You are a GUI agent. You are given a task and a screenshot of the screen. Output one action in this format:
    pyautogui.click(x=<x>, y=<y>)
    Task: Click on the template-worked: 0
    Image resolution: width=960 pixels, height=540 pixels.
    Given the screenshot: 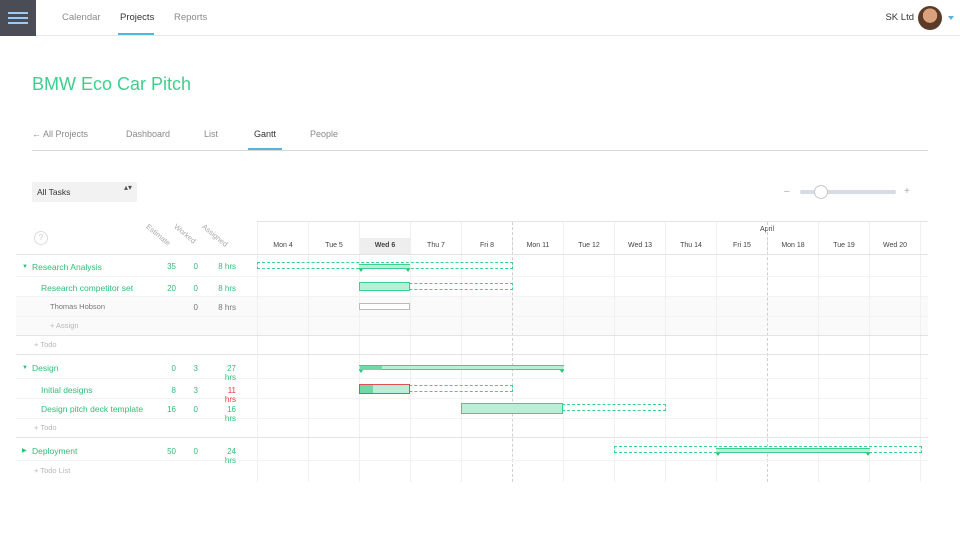 What is the action you would take?
    pyautogui.click(x=195, y=409)
    